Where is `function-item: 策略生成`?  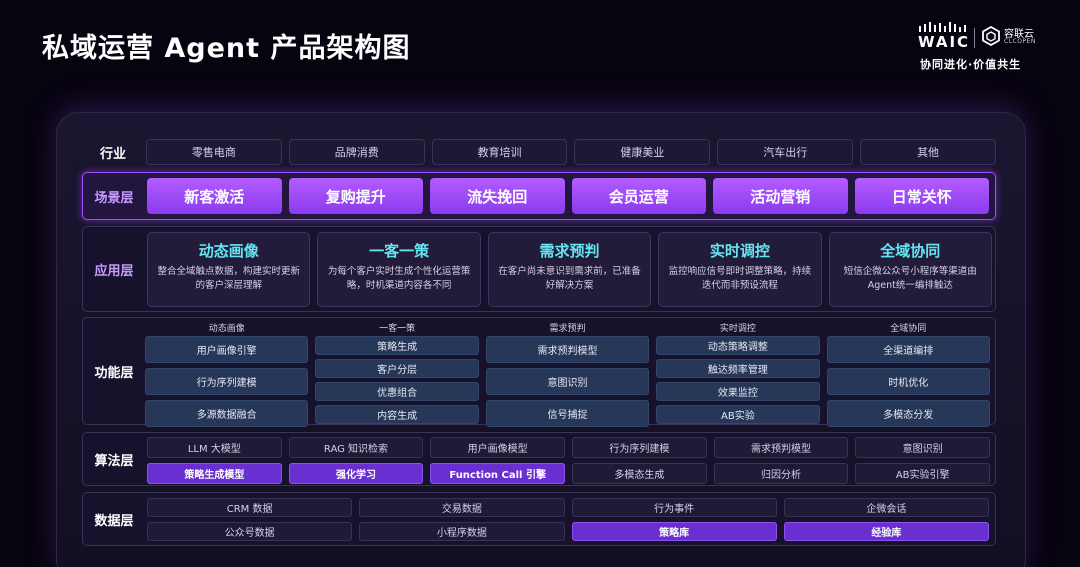 function-item: 策略生成 is located at coordinates (397, 345).